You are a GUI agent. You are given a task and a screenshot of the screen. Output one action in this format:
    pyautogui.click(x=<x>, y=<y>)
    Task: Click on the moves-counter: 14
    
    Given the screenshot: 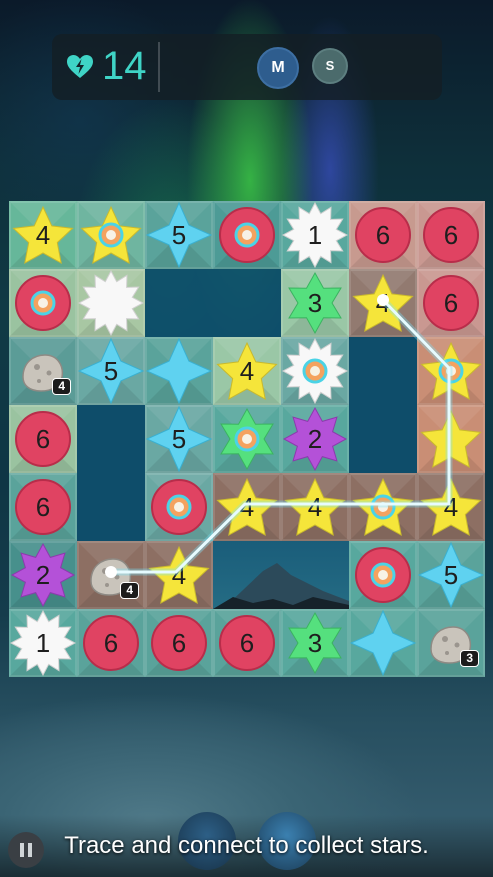 What is the action you would take?
    pyautogui.click(x=124, y=66)
    